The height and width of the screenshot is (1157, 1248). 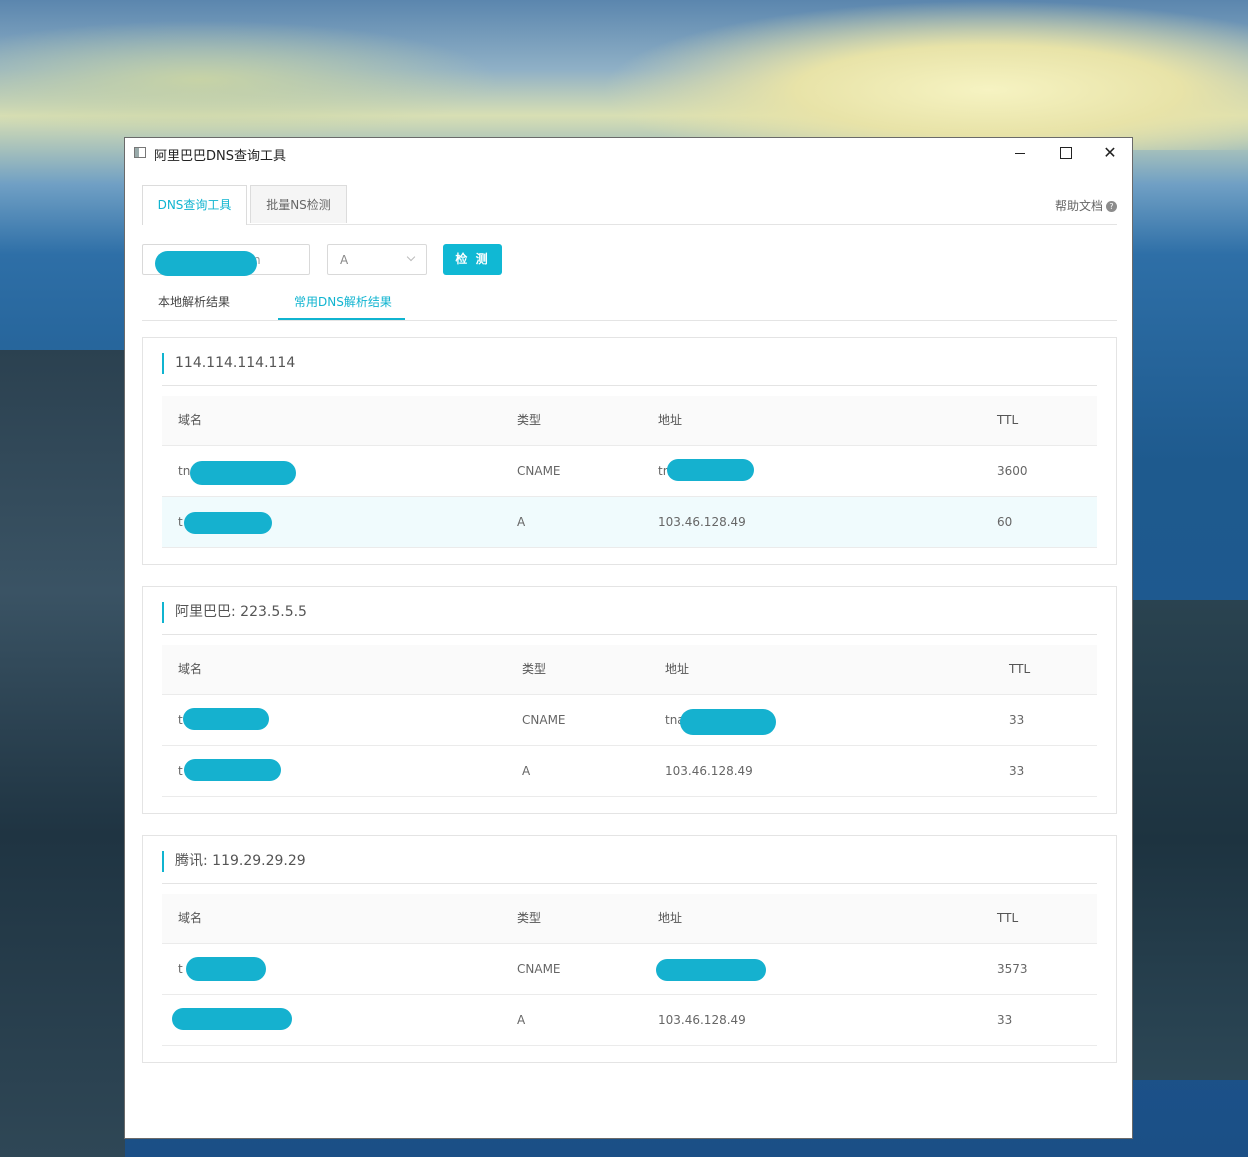 I want to click on maximize-icon, so click(x=1066, y=153).